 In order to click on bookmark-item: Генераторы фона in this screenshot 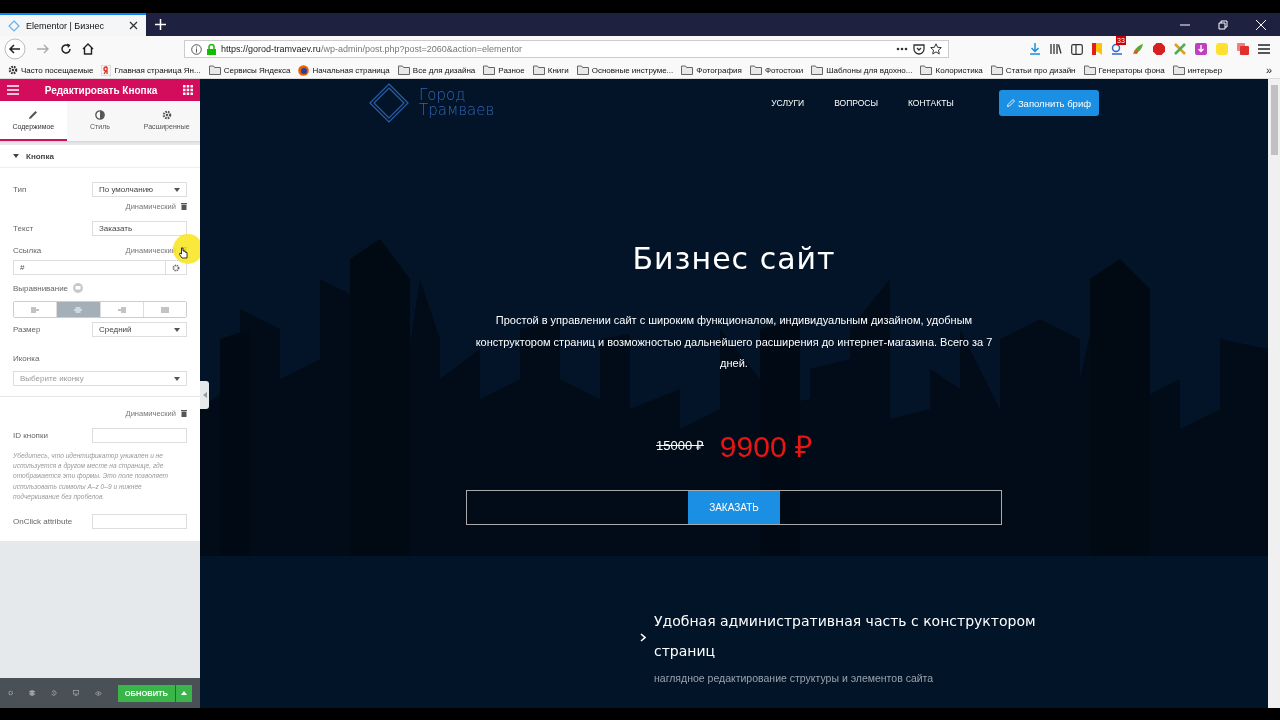, I will do `click(1124, 70)`.